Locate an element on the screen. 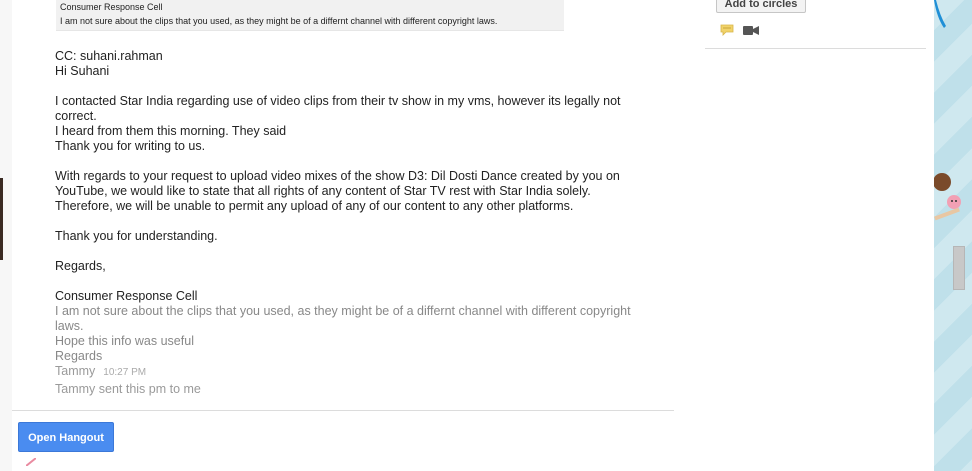 The height and width of the screenshot is (471, 972). reply-line: Tammy sent this pm to me is located at coordinates (128, 389).